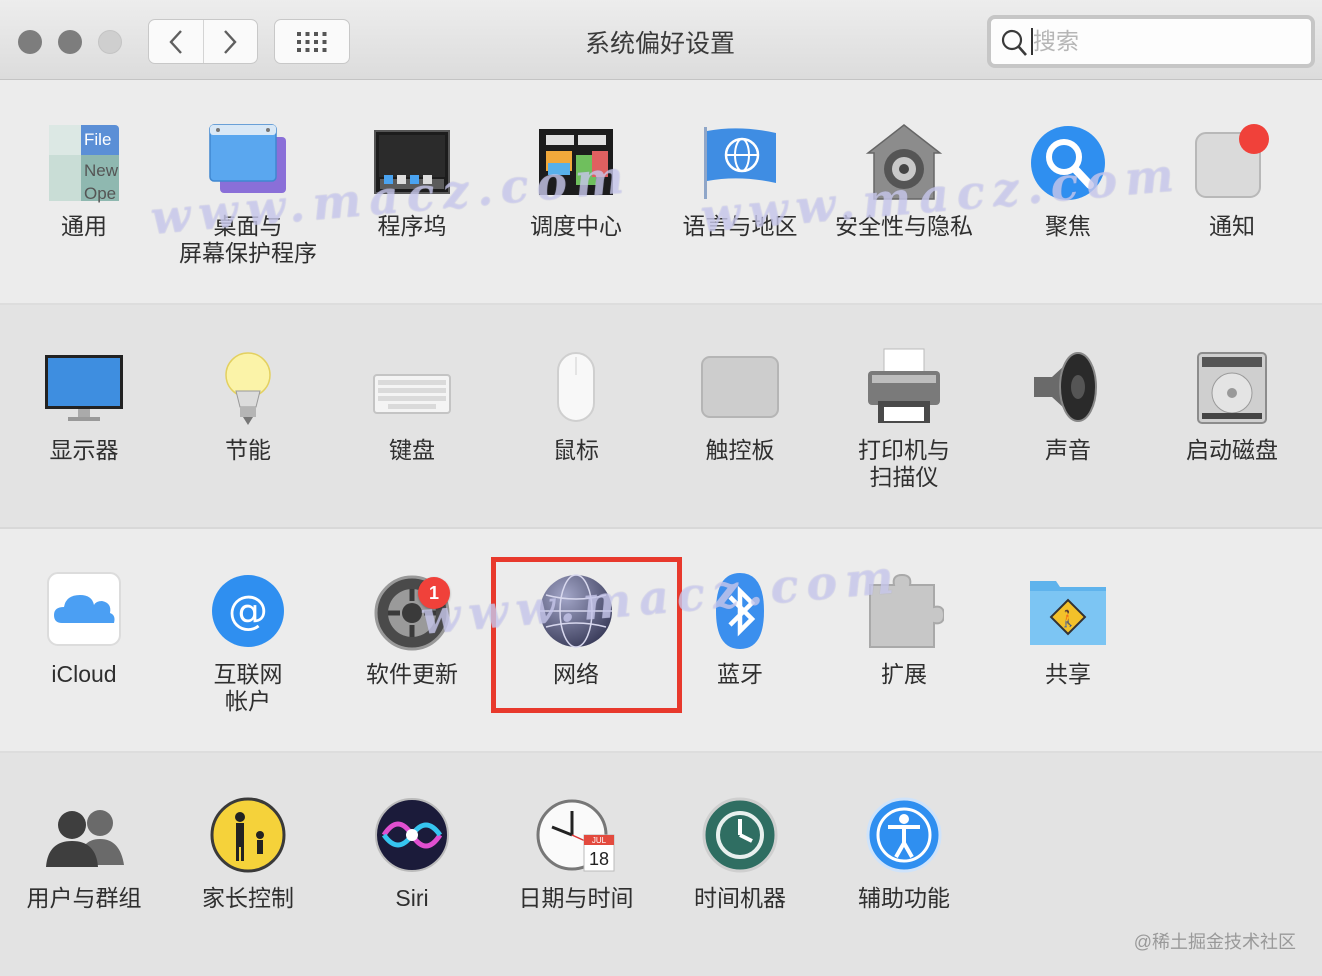  What do you see at coordinates (30, 42) in the screenshot?
I see `close-window-button` at bounding box center [30, 42].